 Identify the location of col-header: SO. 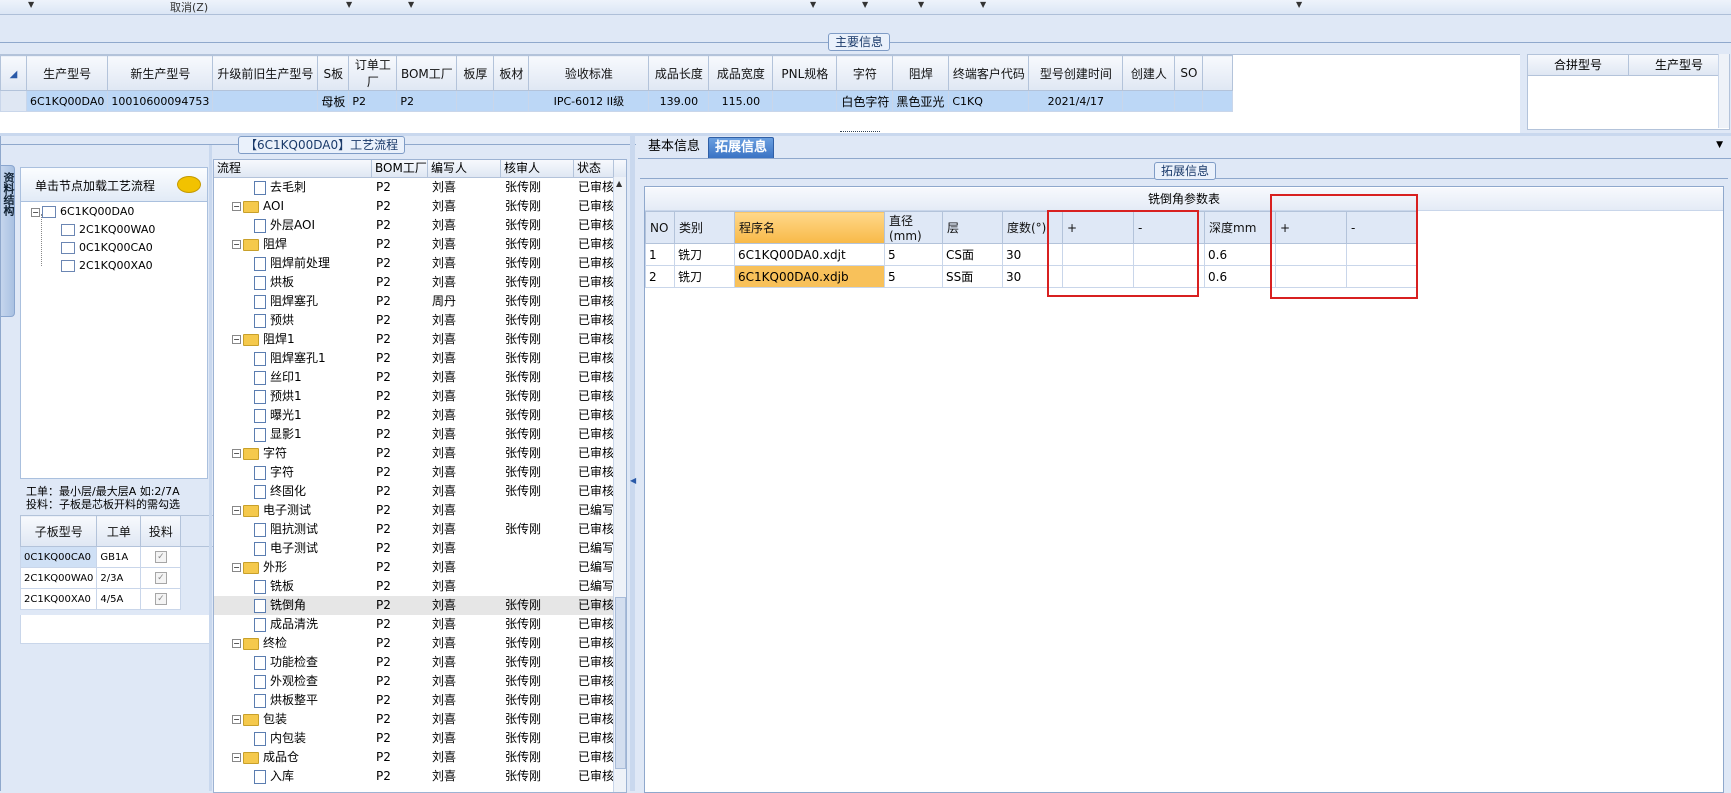
(1189, 73).